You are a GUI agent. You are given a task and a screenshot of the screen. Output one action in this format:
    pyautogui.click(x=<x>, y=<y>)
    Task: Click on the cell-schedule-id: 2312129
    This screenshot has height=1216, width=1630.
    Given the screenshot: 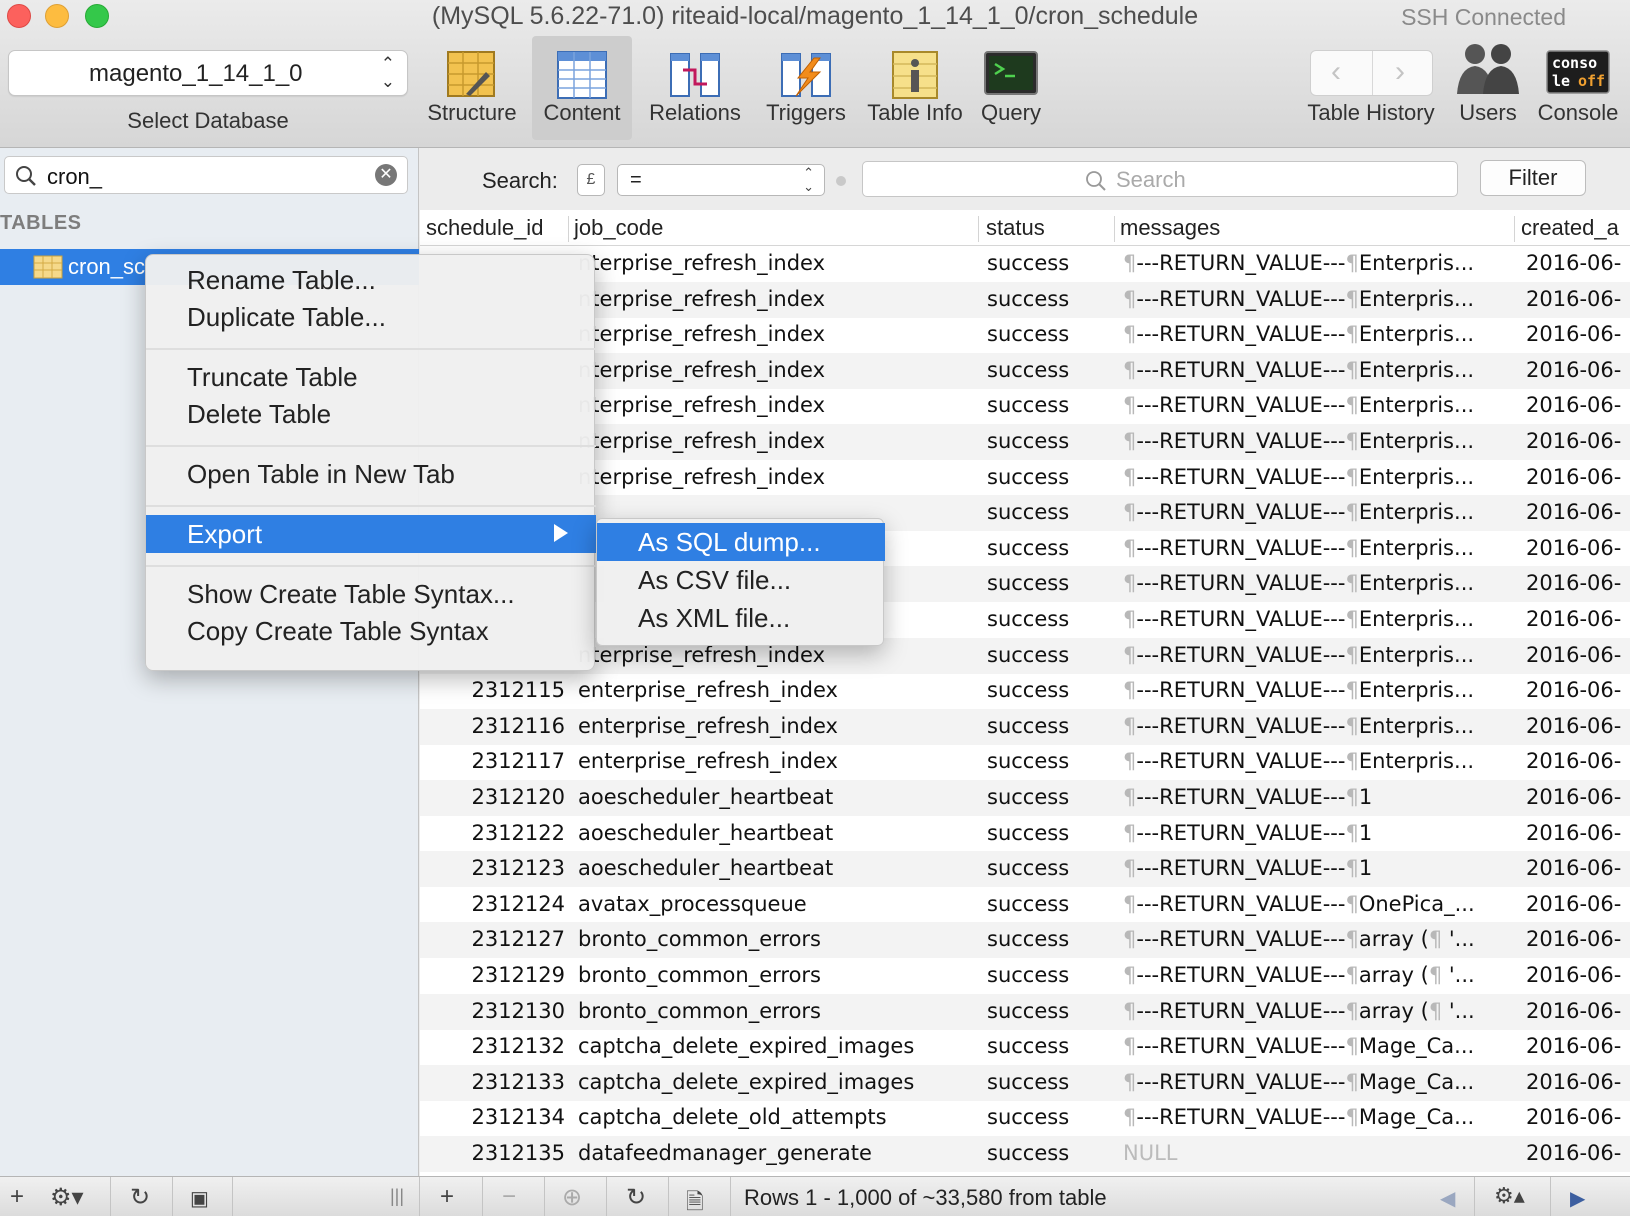 What is the action you would take?
    pyautogui.click(x=492, y=975)
    